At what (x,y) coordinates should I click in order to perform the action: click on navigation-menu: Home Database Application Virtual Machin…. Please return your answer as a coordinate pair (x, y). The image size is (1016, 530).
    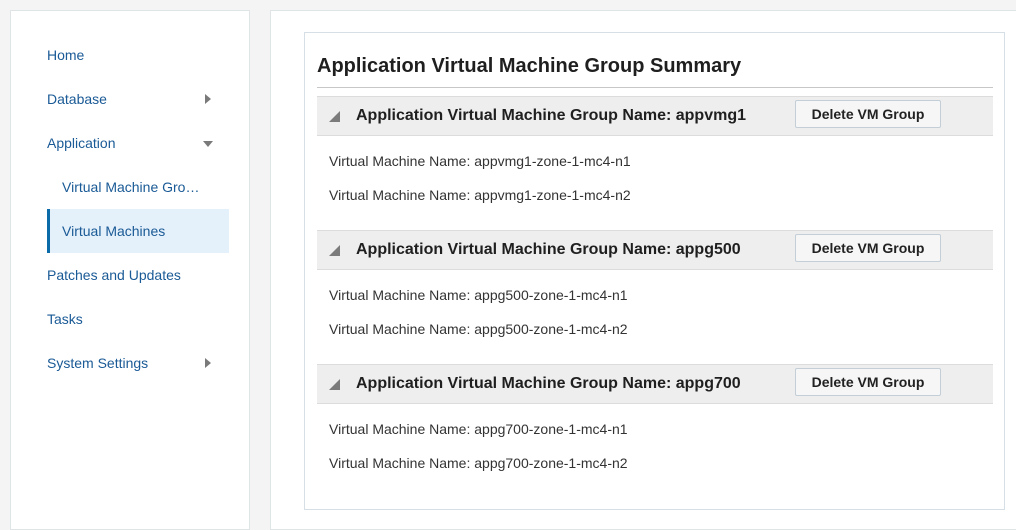
    Looking at the image, I should click on (138, 209).